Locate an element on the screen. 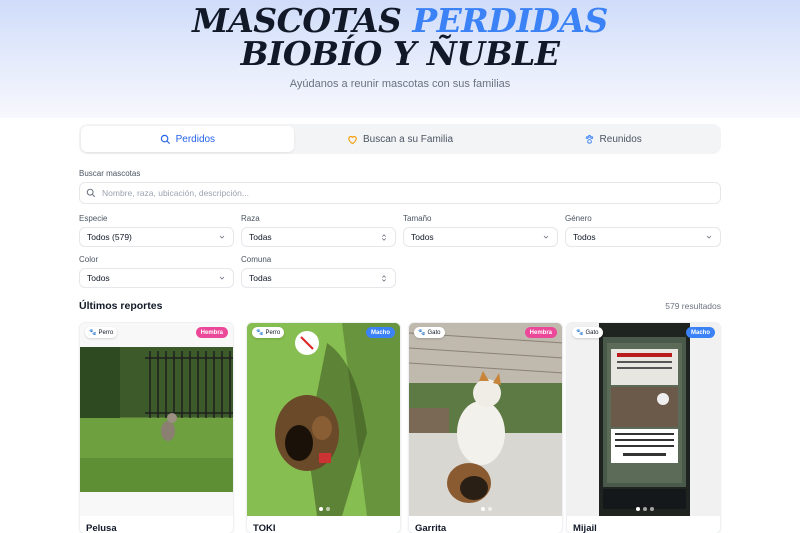 The height and width of the screenshot is (533, 800). hero-title-line-1: MASCOTAS PERDIDAS is located at coordinates (400, 21).